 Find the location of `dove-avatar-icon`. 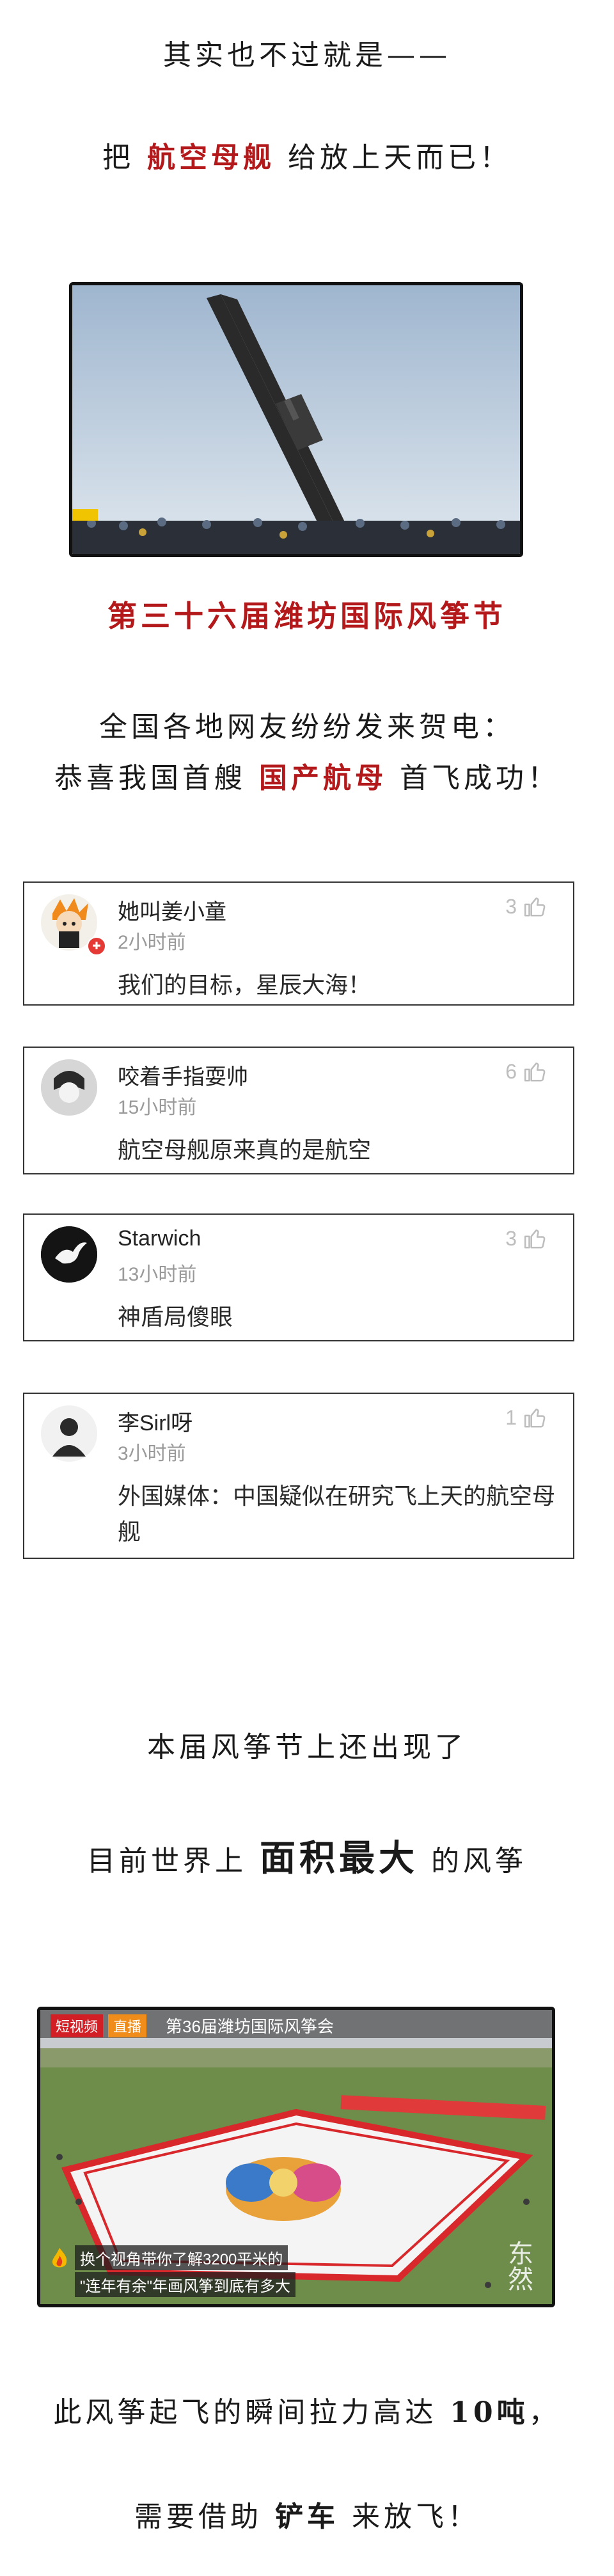

dove-avatar-icon is located at coordinates (69, 1254).